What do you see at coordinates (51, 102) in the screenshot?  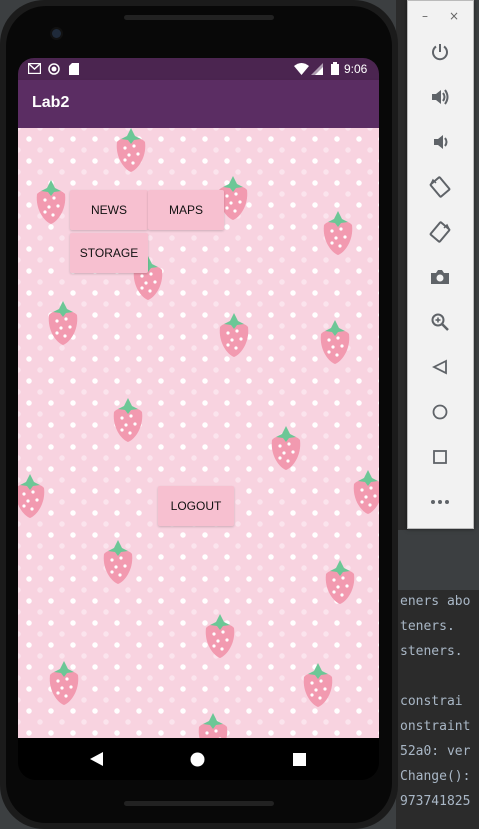 I see `app-title: Lab2` at bounding box center [51, 102].